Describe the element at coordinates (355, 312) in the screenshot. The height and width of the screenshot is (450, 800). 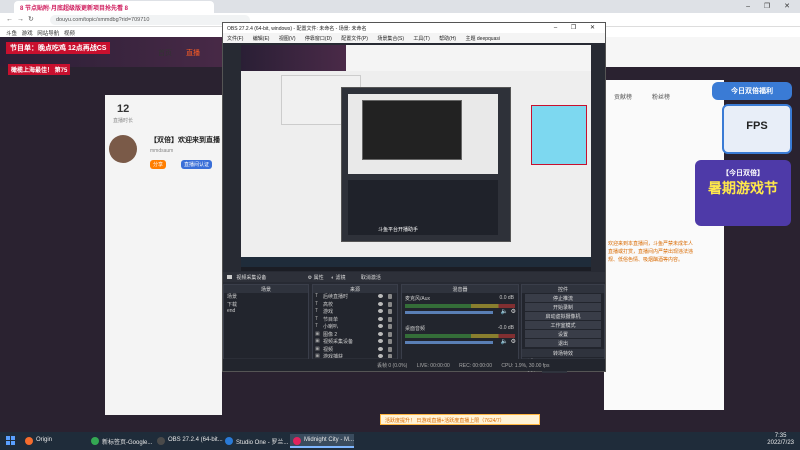
I see `source-item: T 游戏` at that location.